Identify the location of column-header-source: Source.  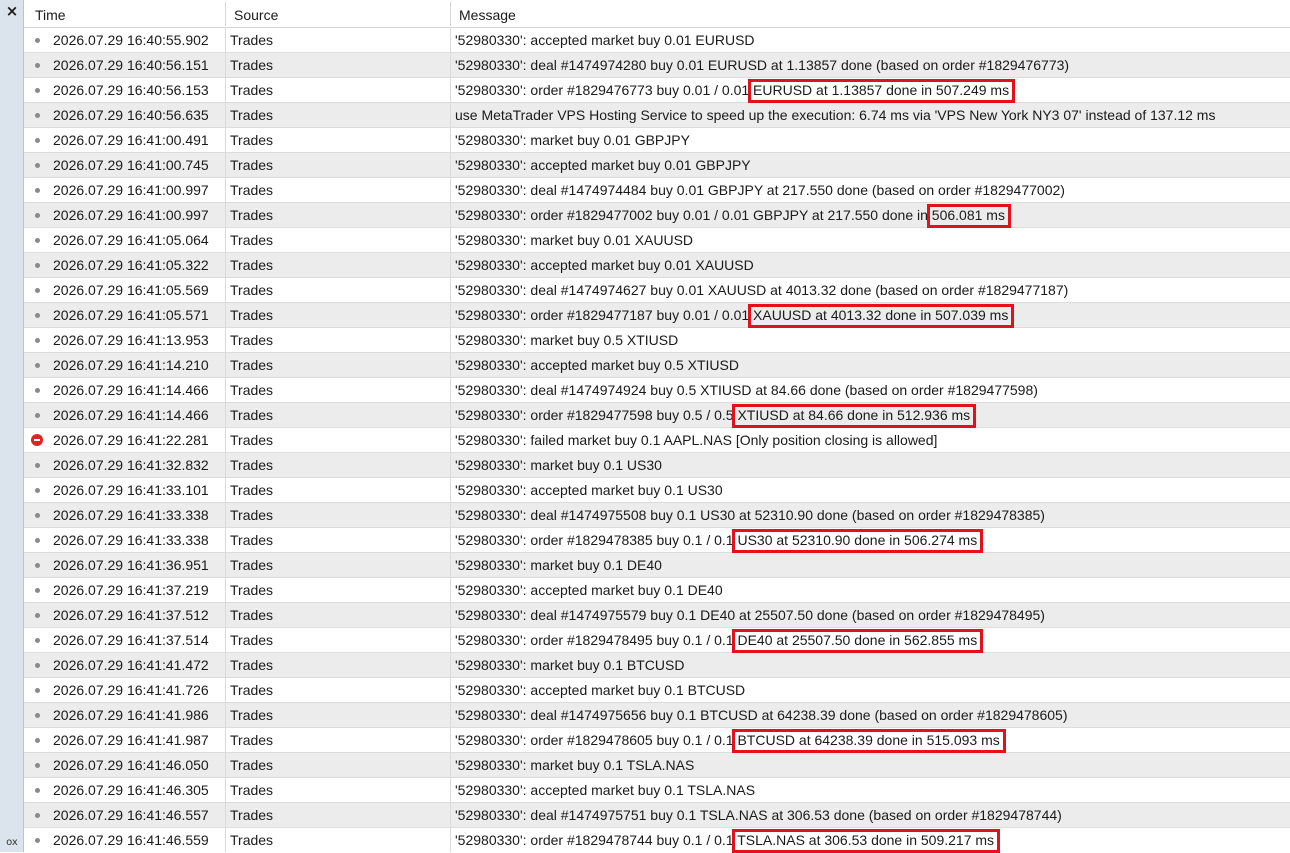
(256, 13).